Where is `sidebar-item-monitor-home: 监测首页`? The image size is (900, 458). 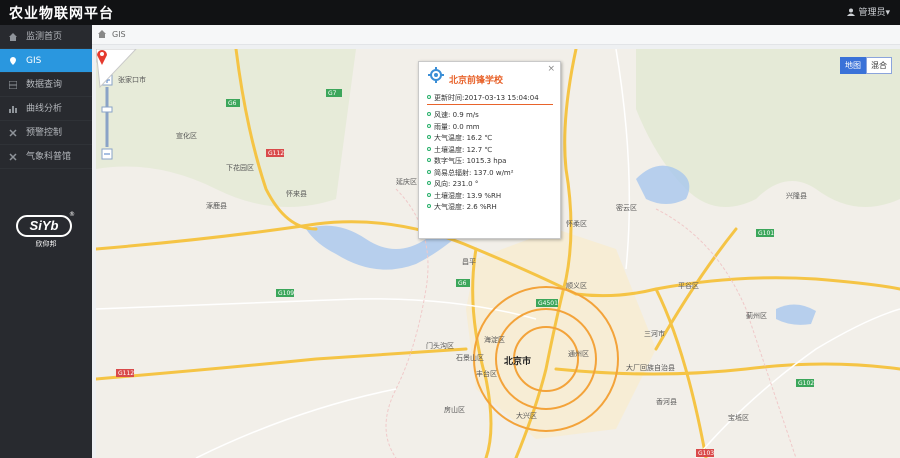 sidebar-item-monitor-home: 监测首页 is located at coordinates (46, 37).